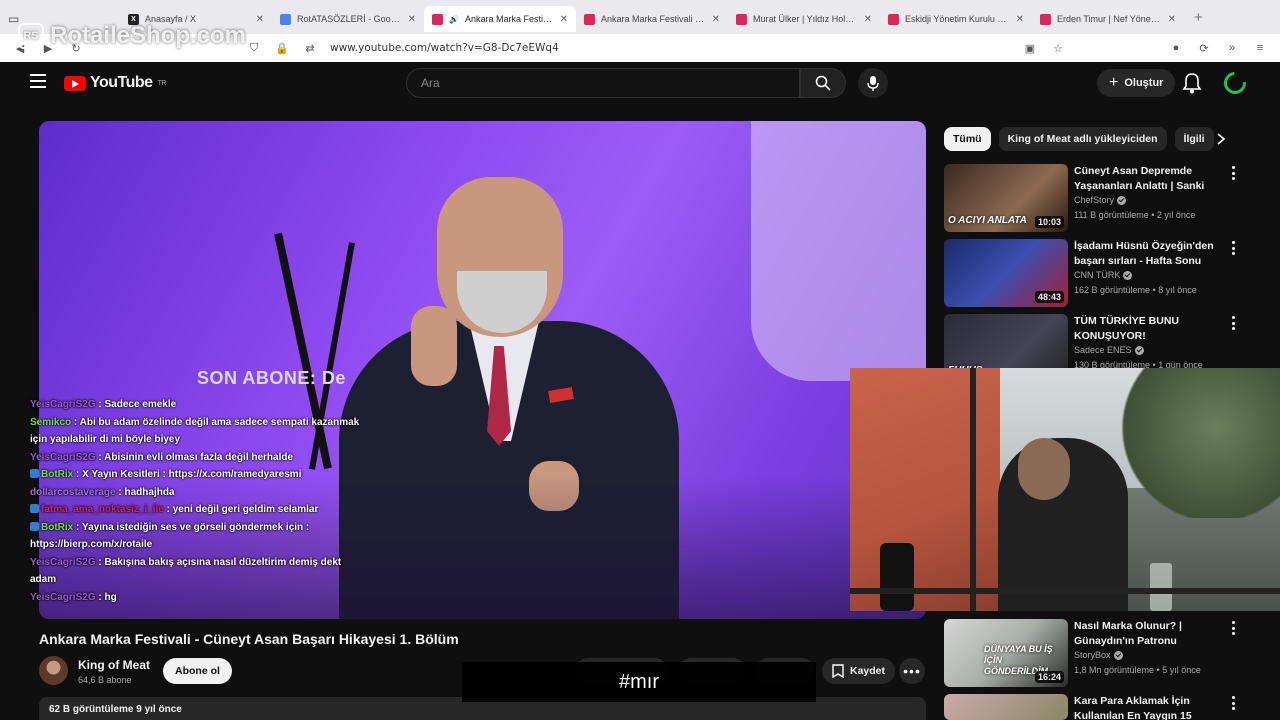 This screenshot has width=1280, height=720. What do you see at coordinates (1058, 48) in the screenshot?
I see `bookmark-star-icon: ☆` at bounding box center [1058, 48].